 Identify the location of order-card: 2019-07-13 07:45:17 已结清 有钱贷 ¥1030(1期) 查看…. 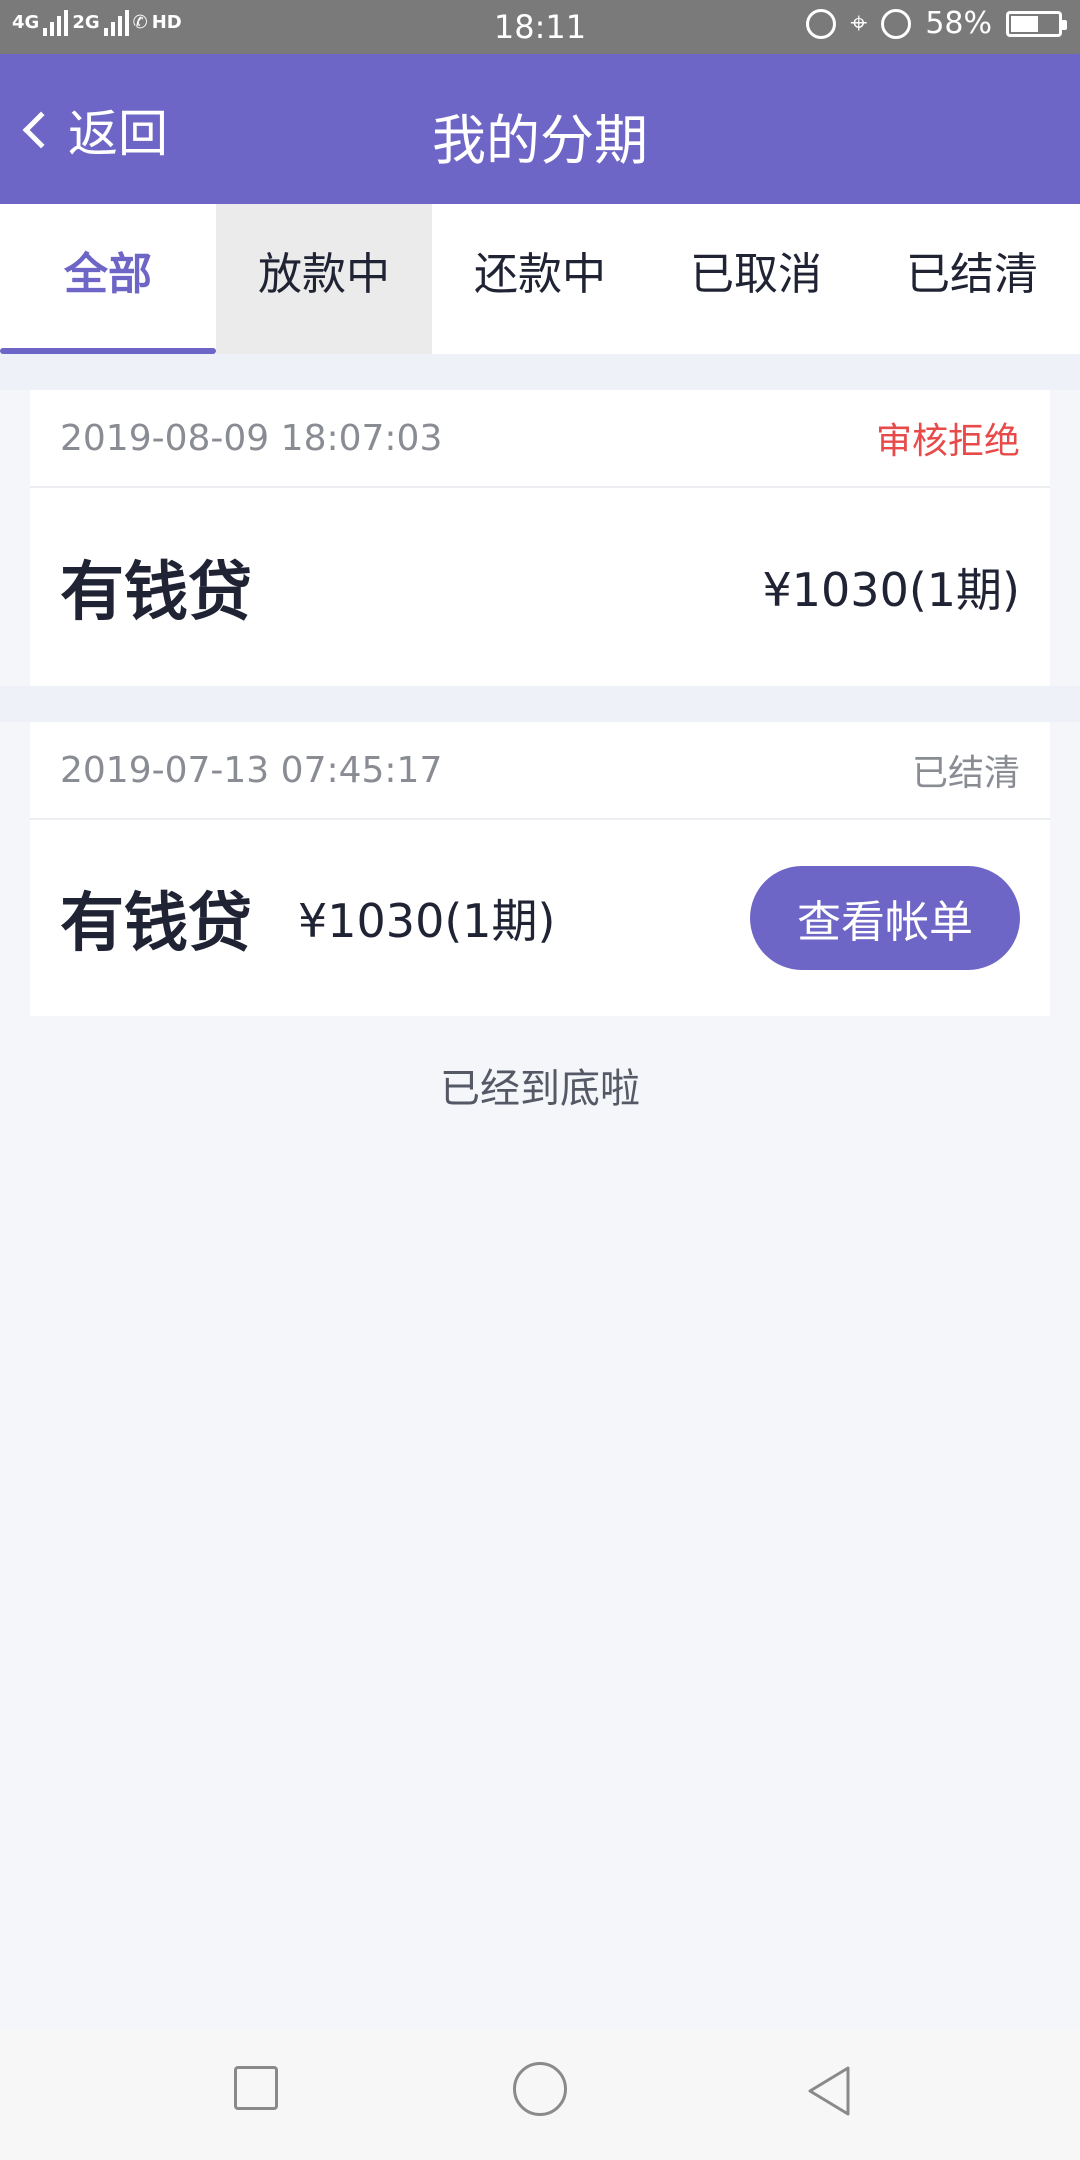
(540, 869).